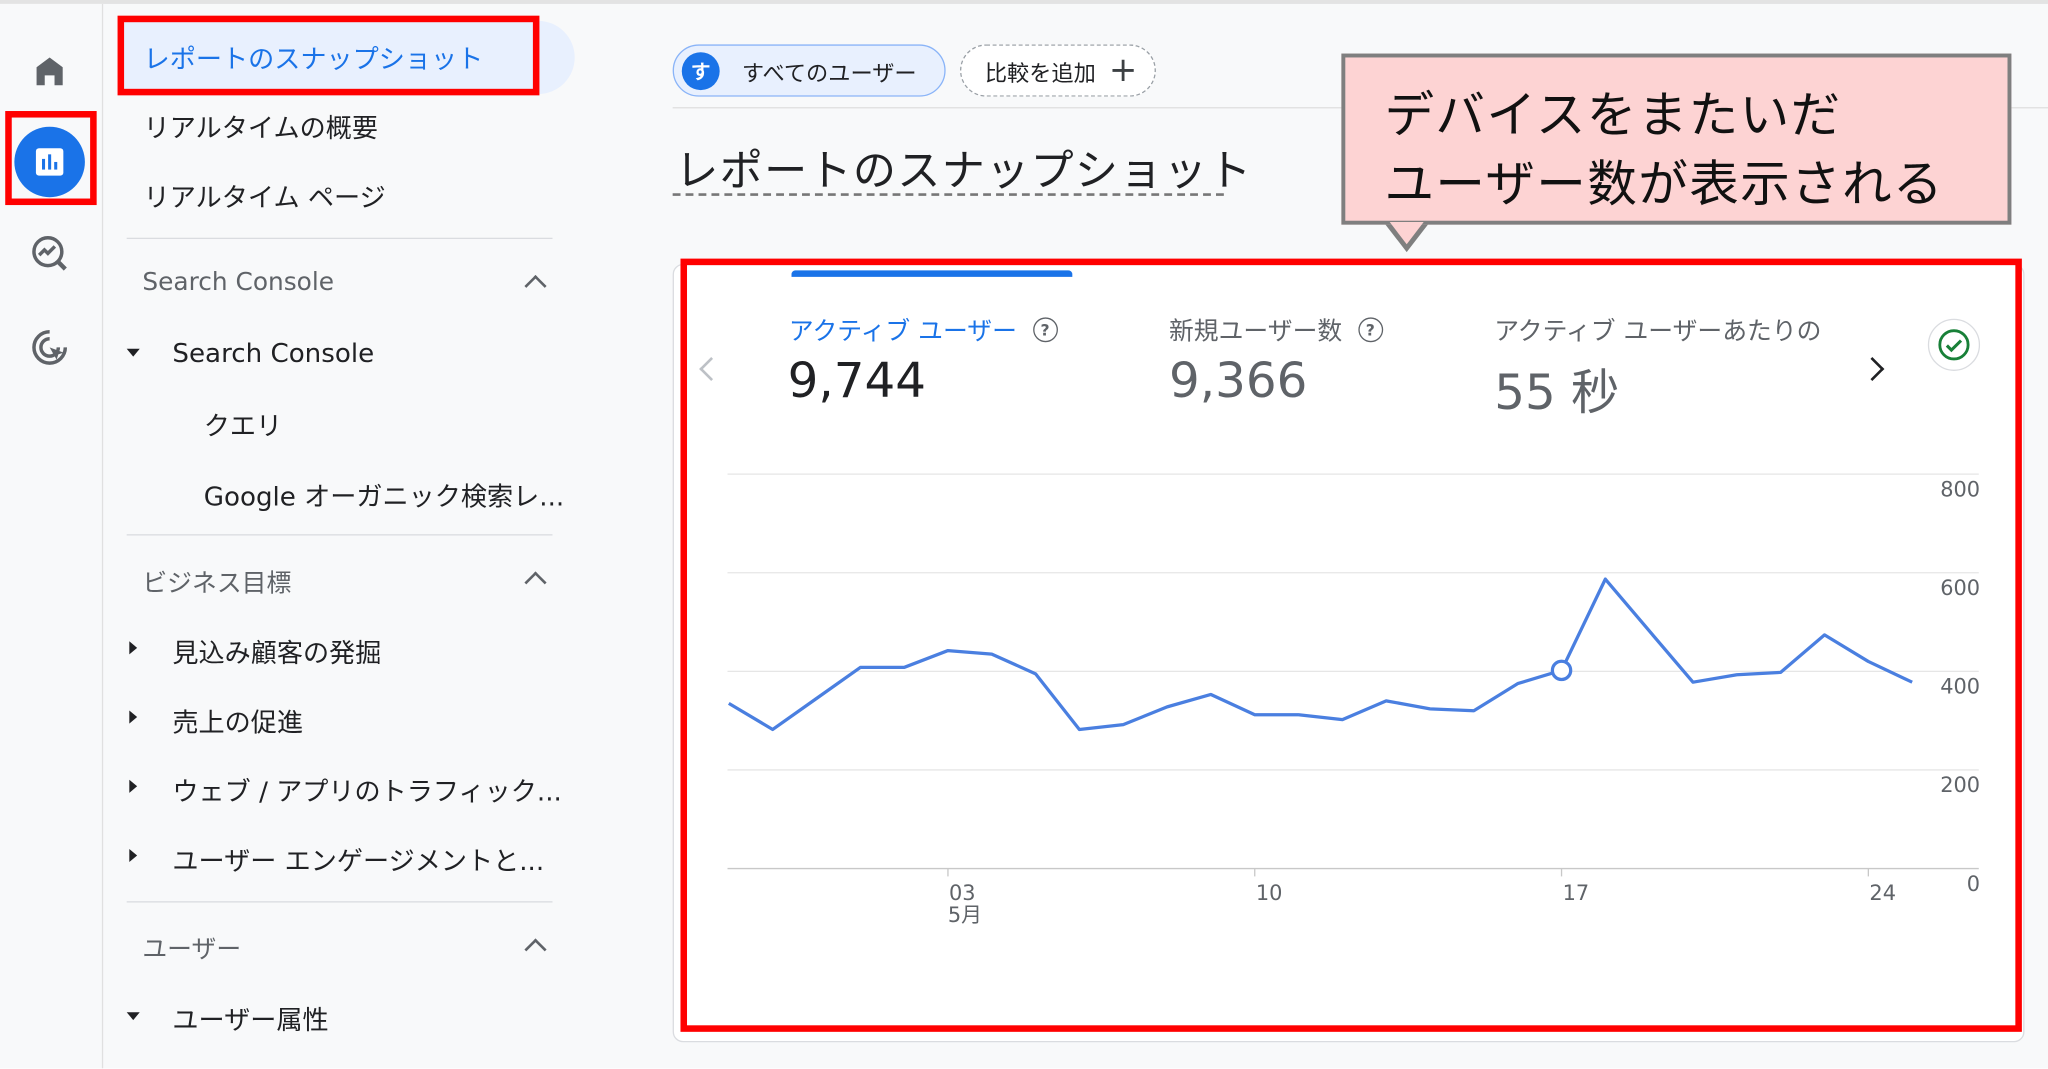 The image size is (2048, 1069). What do you see at coordinates (1613, 115) in the screenshot?
I see `callout-text-line-1: デバイスをまたいだ` at bounding box center [1613, 115].